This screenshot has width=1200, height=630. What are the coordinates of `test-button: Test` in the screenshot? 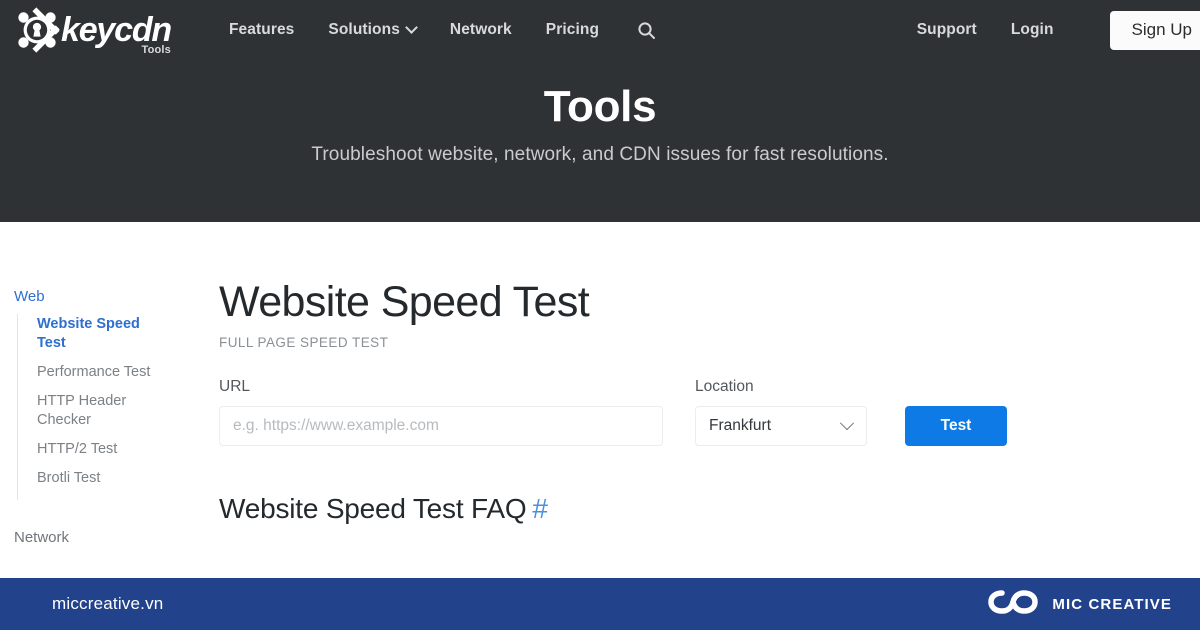 It's located at (956, 426).